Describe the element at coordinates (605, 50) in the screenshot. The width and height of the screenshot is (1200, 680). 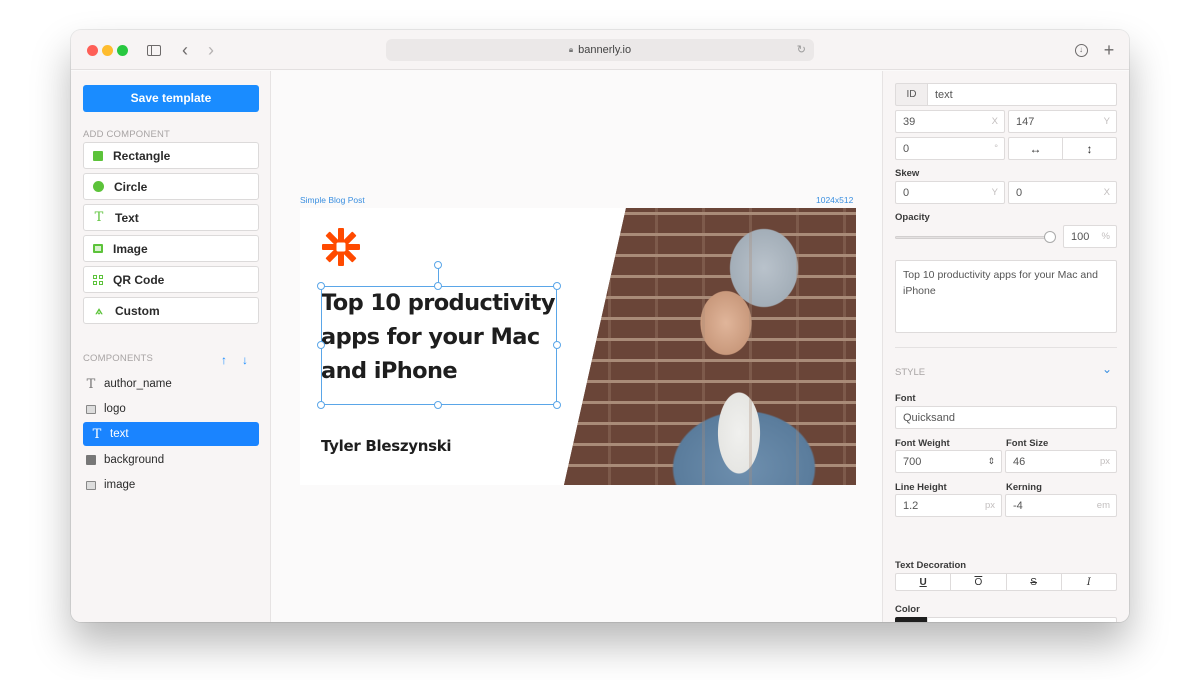
I see `url-text: bannerly.io` at that location.